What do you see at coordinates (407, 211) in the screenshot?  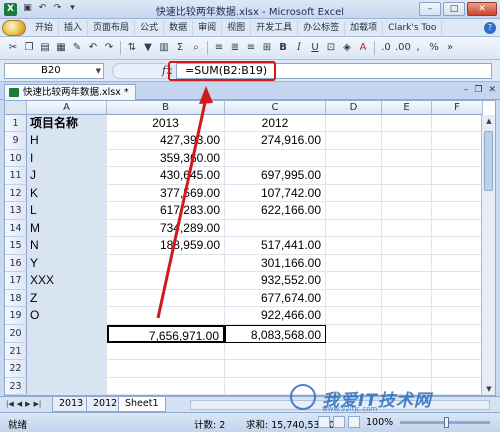 I see `cell-e13` at bounding box center [407, 211].